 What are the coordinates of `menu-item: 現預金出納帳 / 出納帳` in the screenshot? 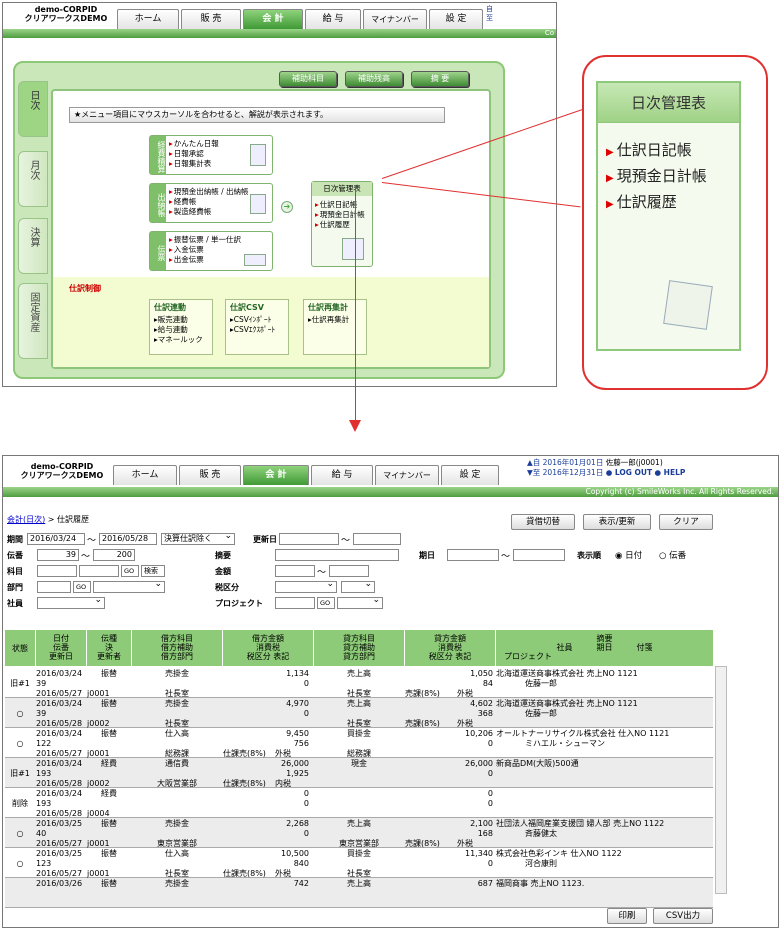 It's located at (209, 192).